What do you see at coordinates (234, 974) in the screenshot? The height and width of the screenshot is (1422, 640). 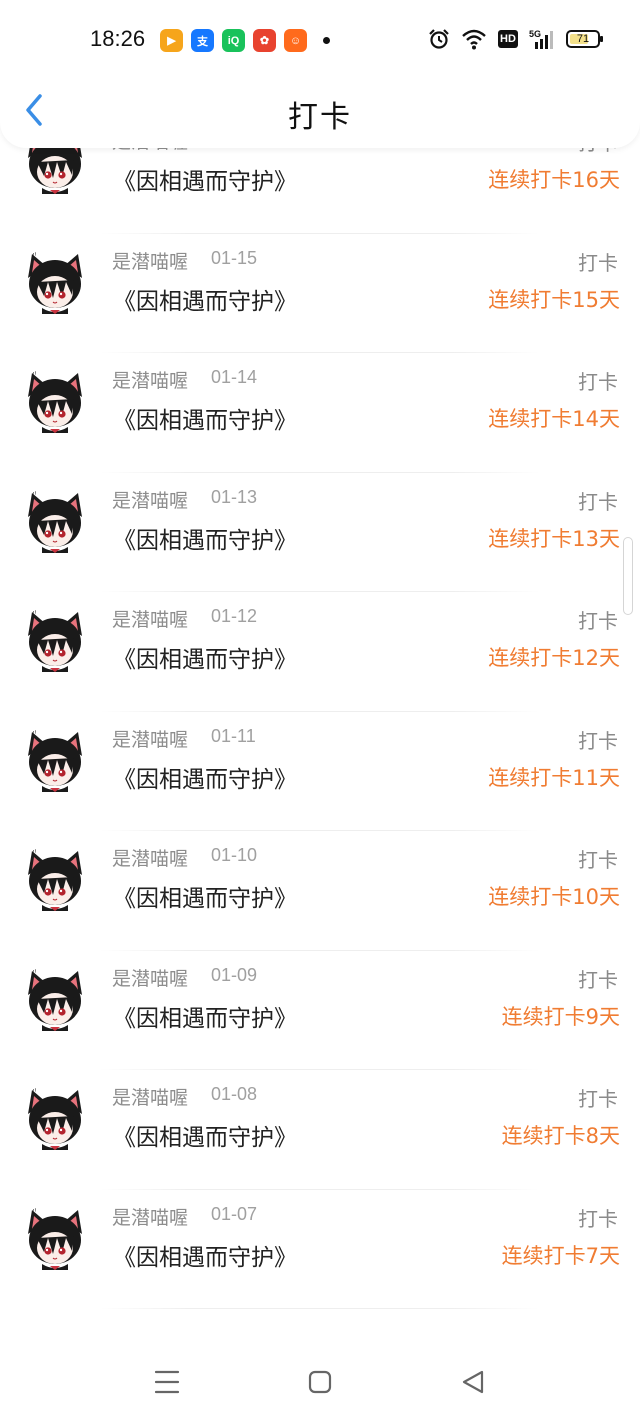 I see `item-date: 01-09` at bounding box center [234, 974].